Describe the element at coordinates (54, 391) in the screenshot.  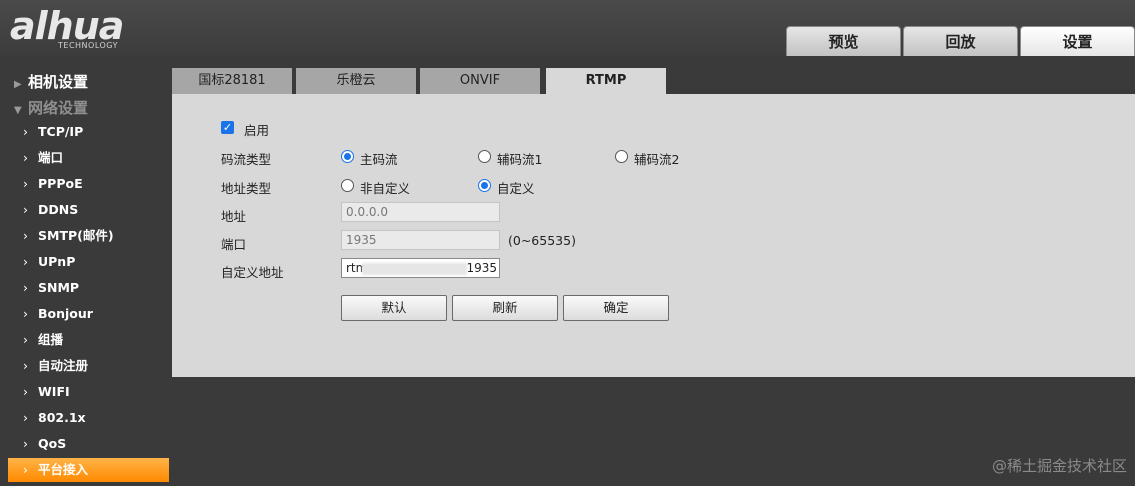
I see `sidebar-item-label: WIFI` at that location.